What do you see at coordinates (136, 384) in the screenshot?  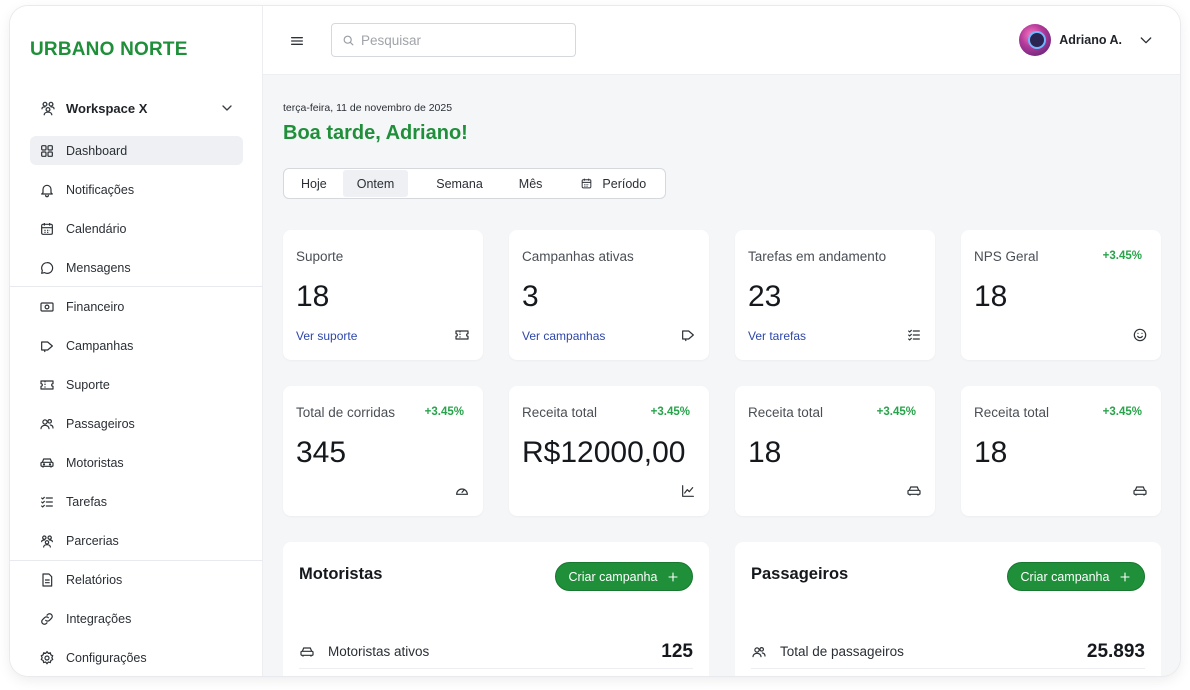 I see `sidebar-item-suporte: Suporte` at bounding box center [136, 384].